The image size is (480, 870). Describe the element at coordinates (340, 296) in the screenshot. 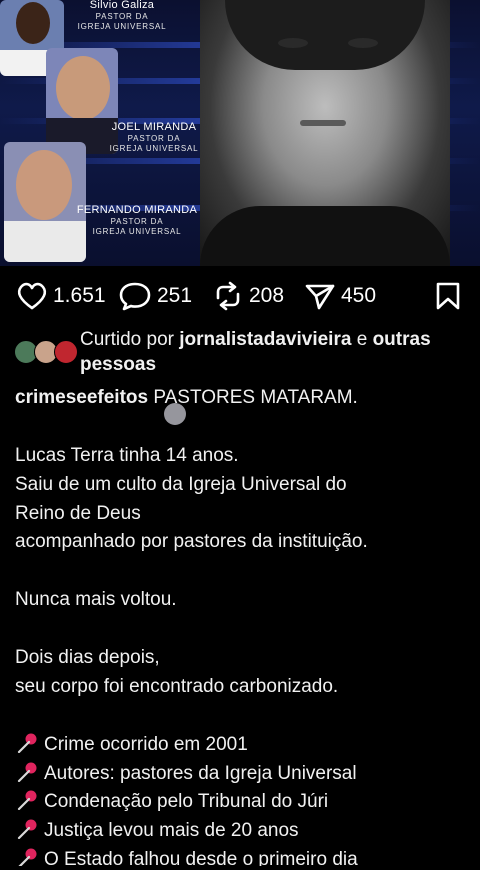

I see `share-button: 450` at that location.